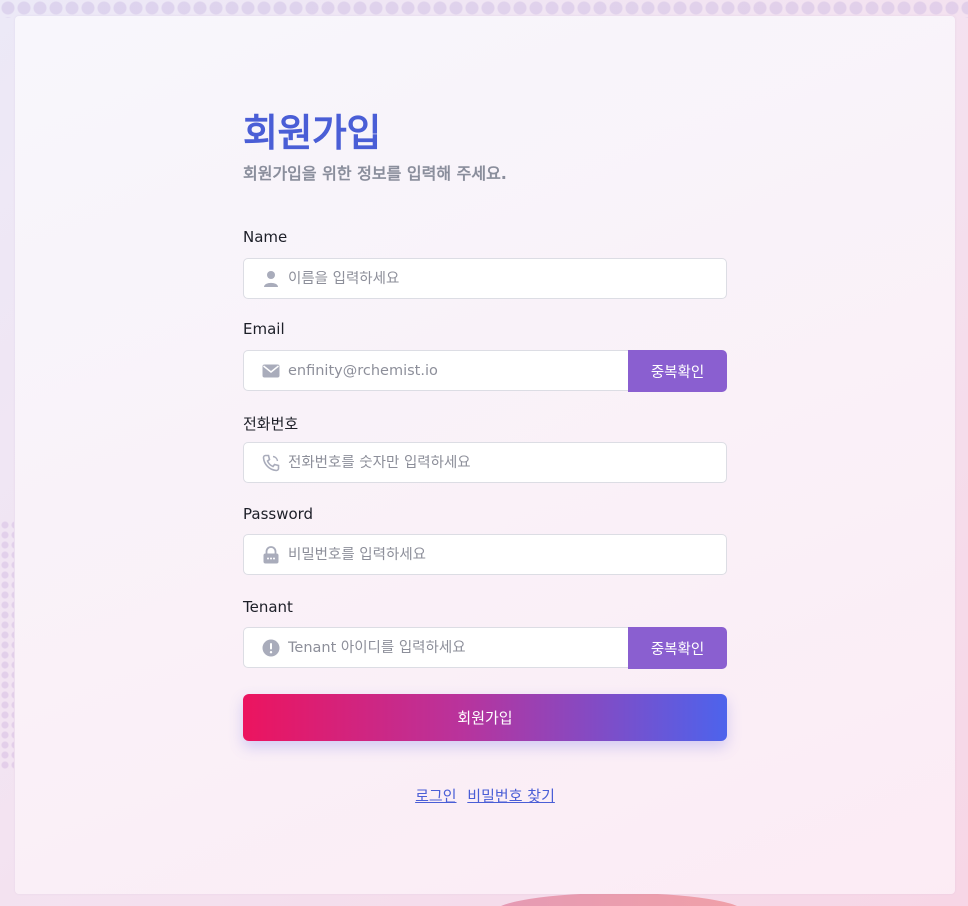  Describe the element at coordinates (507, 462) in the screenshot. I see `phone-input` at that location.